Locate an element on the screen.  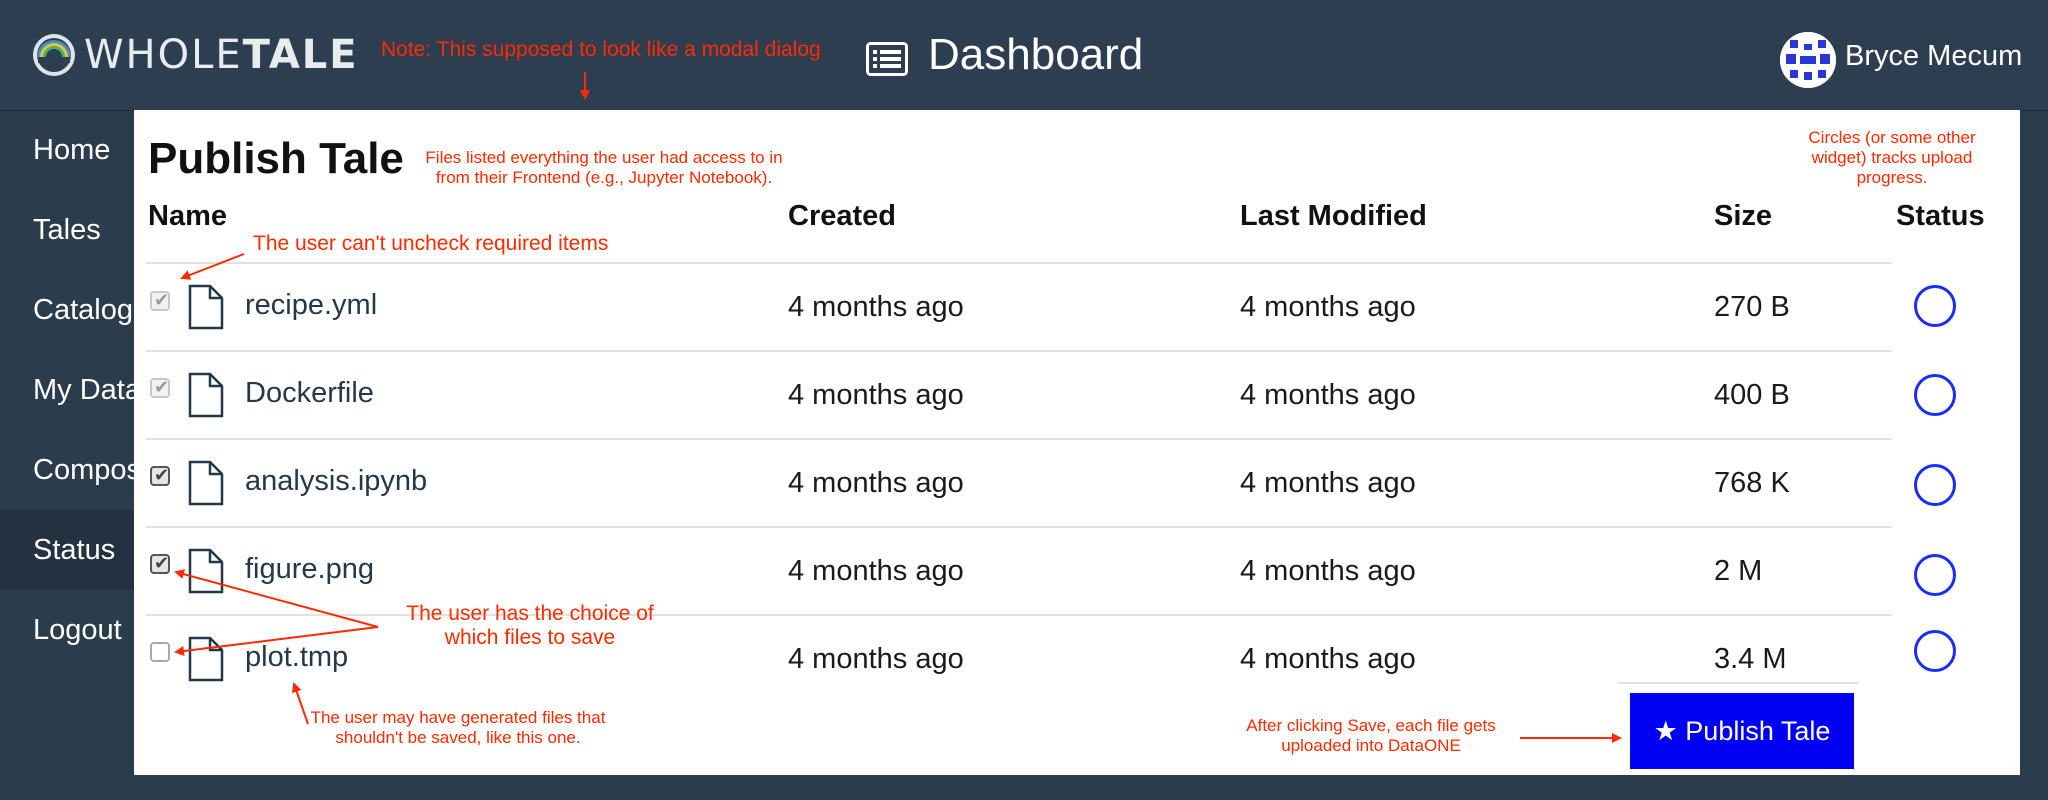
choice-note-arrow-upper is located at coordinates (276, 598).